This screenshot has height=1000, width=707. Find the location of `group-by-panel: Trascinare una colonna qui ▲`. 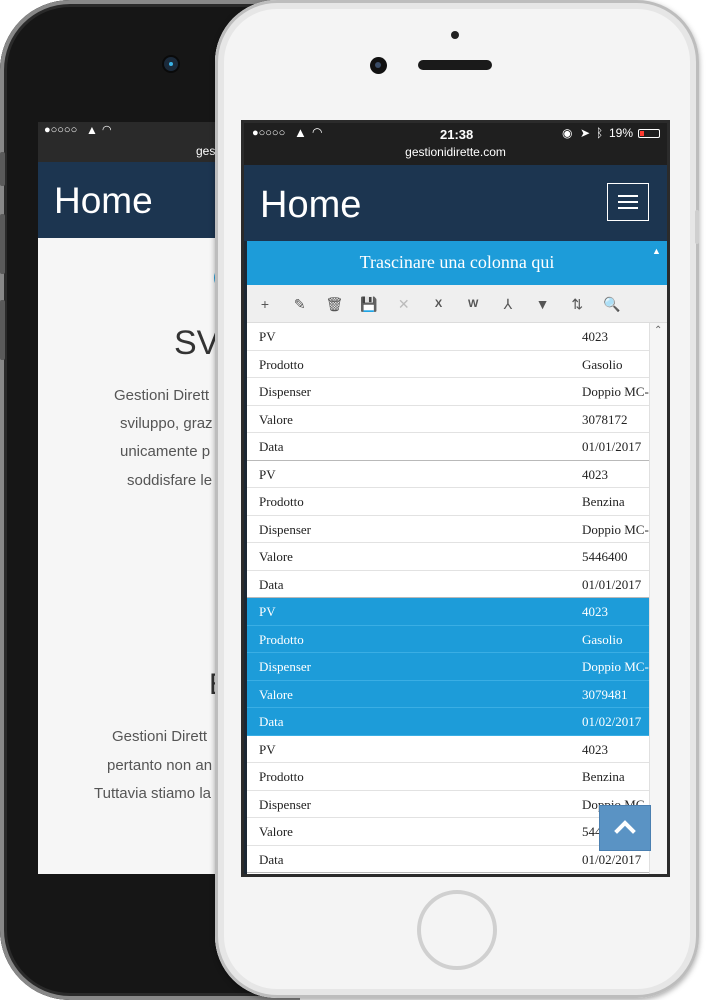

group-by-panel: Trascinare una colonna qui ▲ is located at coordinates (457, 263).